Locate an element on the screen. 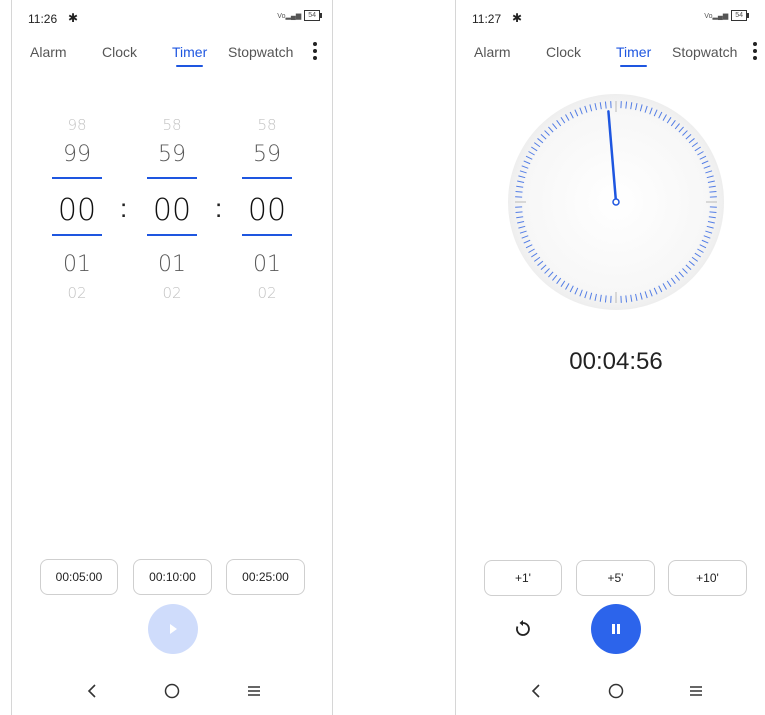  status-bar: 11:27 ✱ Vo▂▄▆ 54 is located at coordinates (617, 18).